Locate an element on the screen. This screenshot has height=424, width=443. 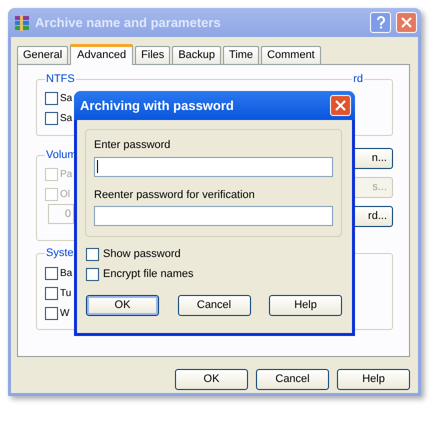
checkbox-label: Show password is located at coordinates (142, 254).